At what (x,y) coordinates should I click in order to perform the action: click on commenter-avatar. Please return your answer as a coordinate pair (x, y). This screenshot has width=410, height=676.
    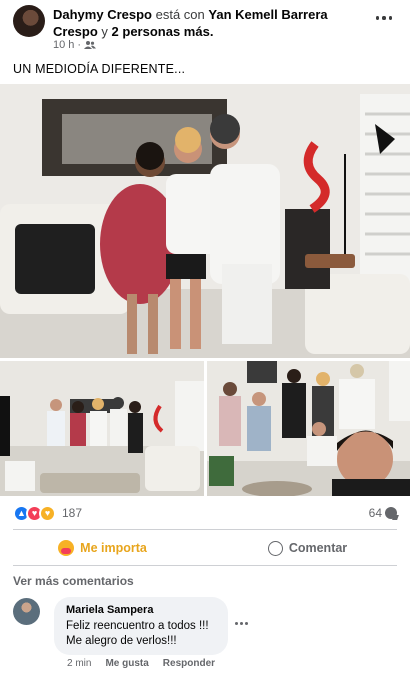
    Looking at the image, I should click on (26, 611).